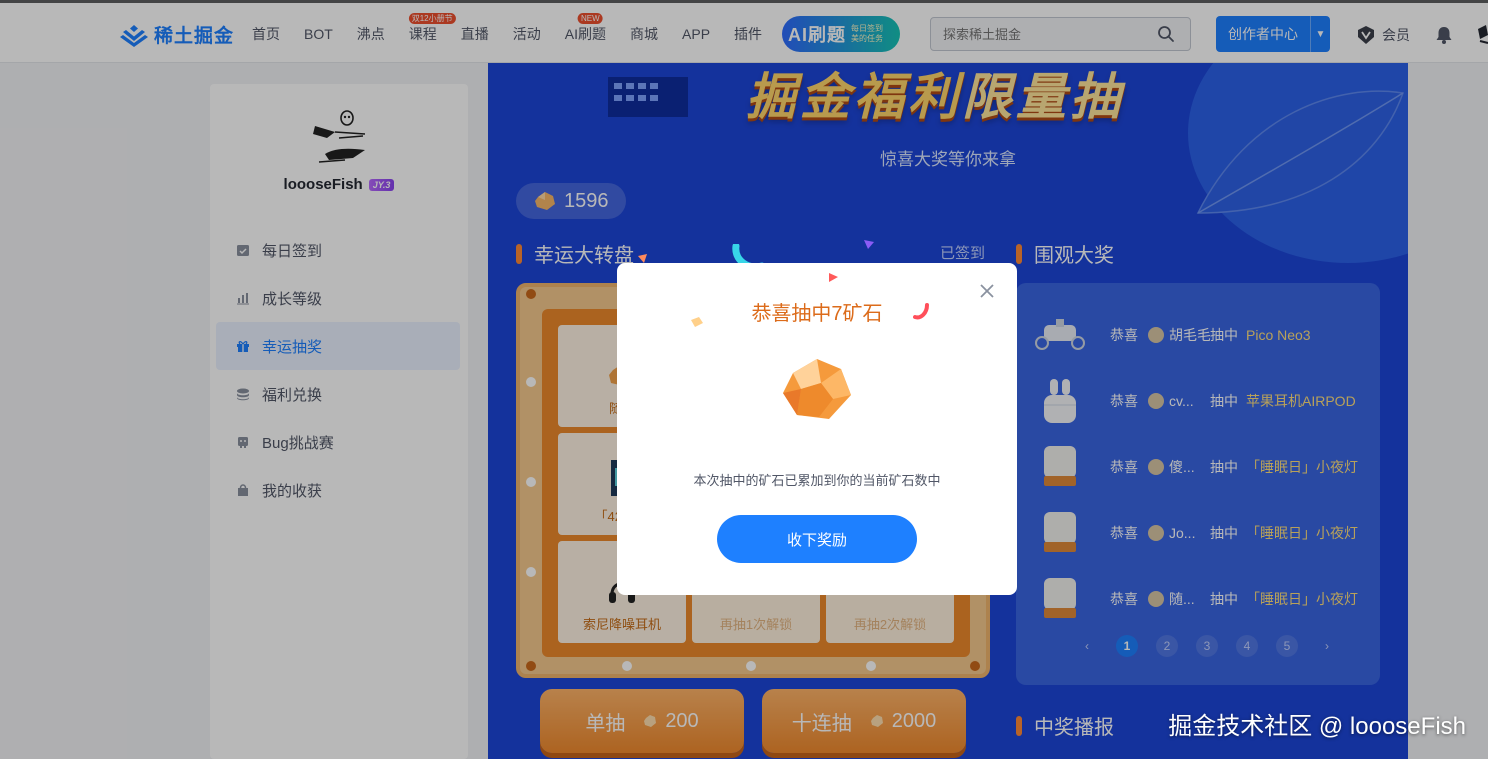  I want to click on ore-icon, so click(817, 389).